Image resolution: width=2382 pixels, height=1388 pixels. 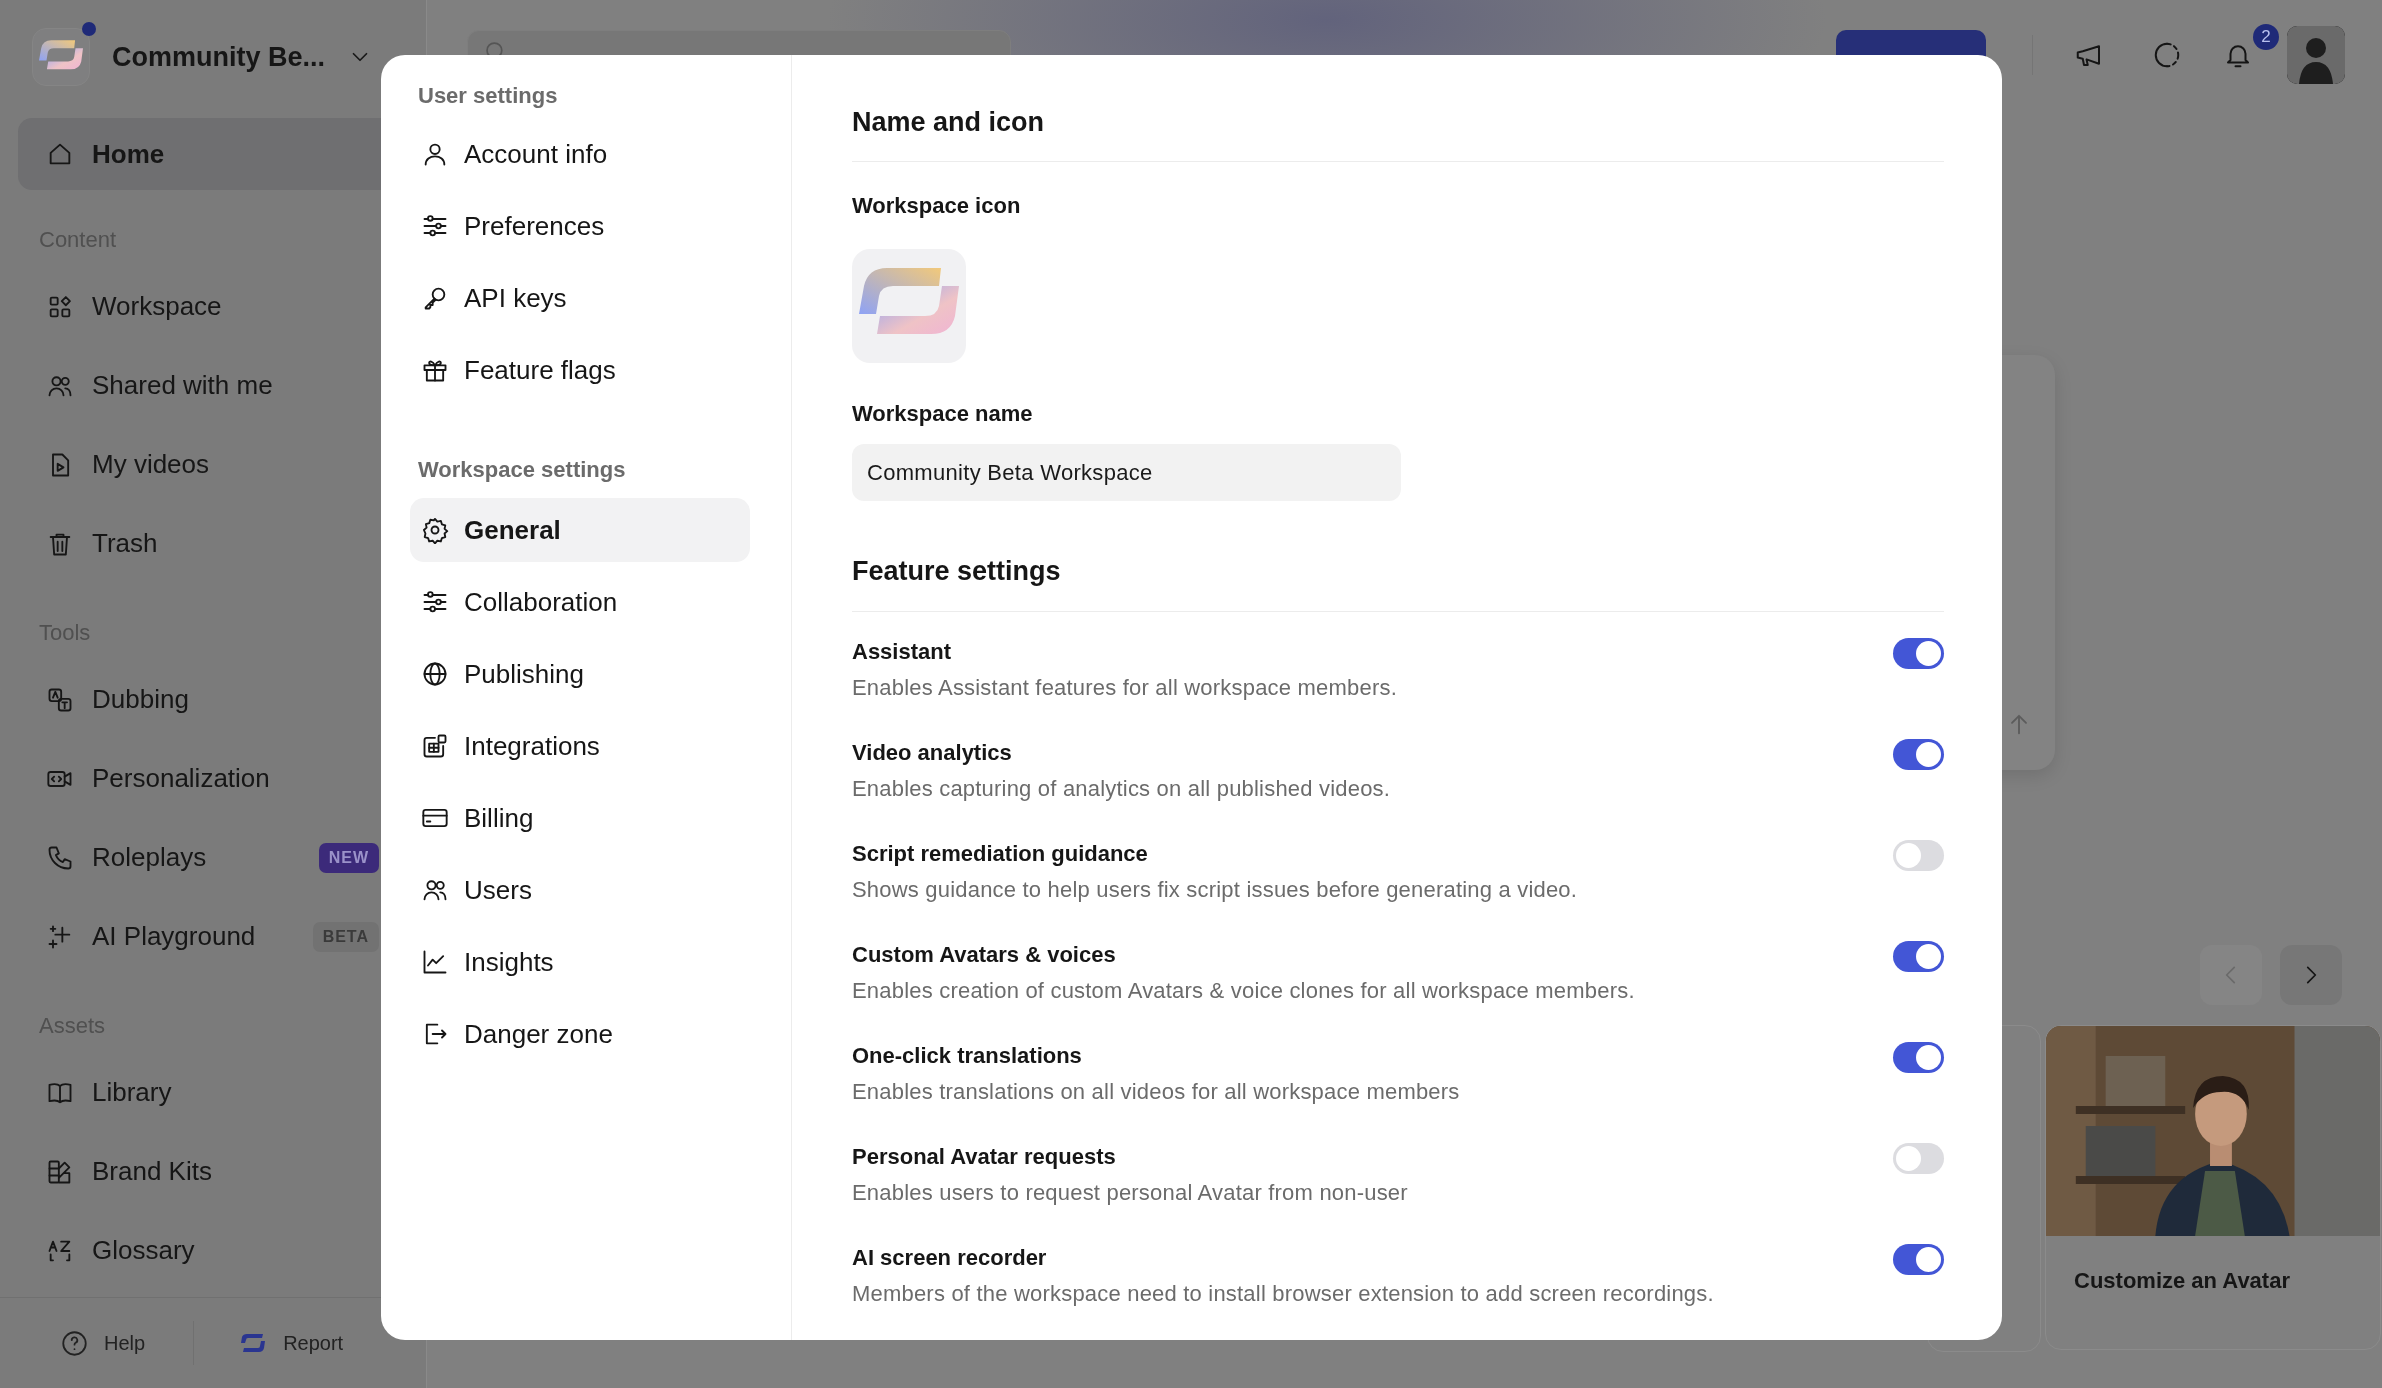 I want to click on card-title: Customize an Avatar, so click(x=2182, y=1280).